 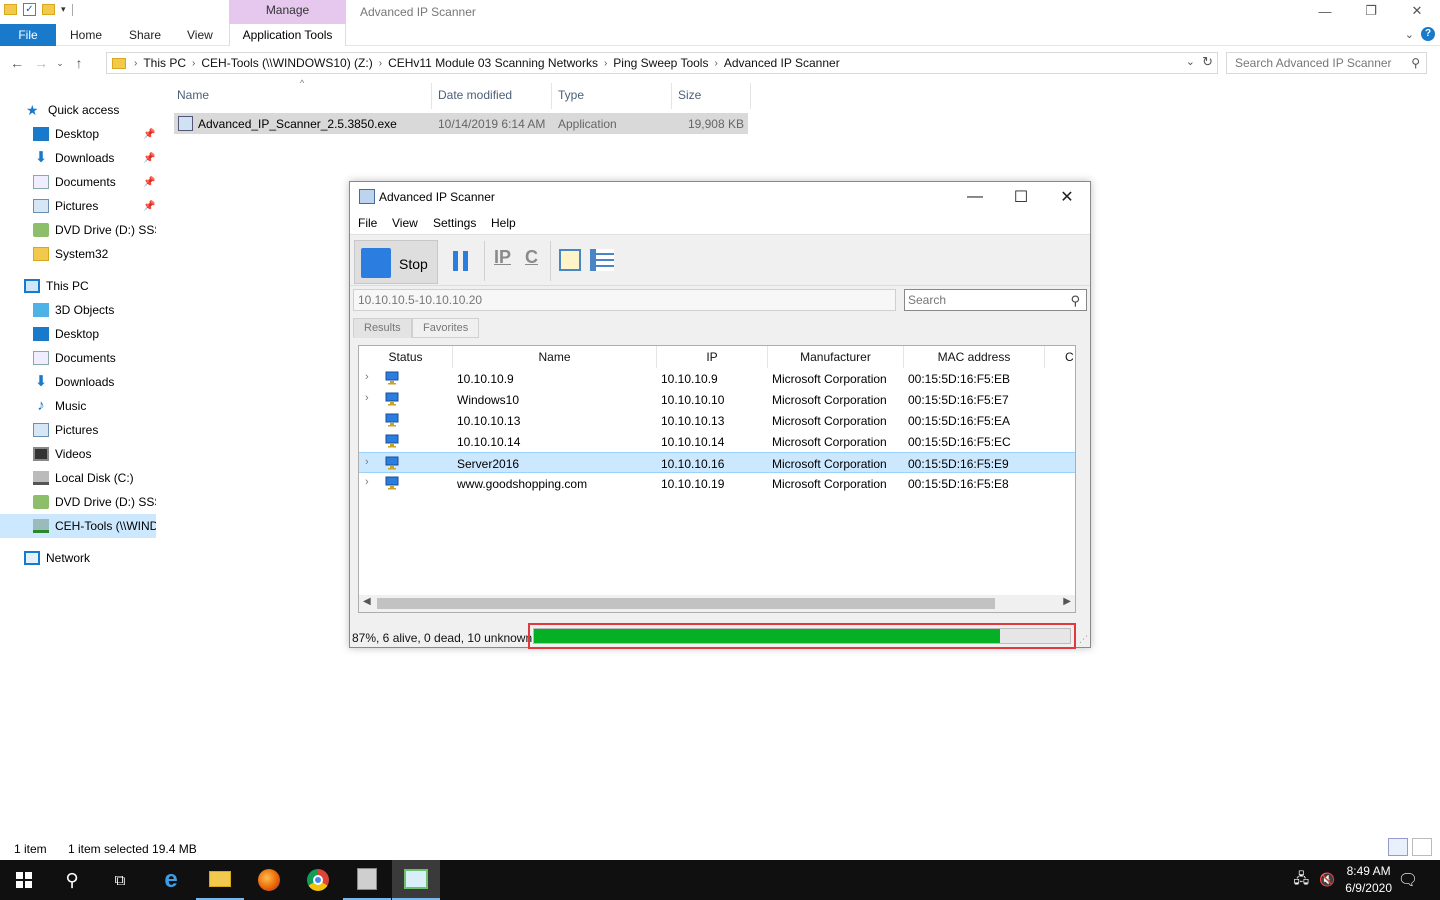 What do you see at coordinates (78, 454) in the screenshot?
I see `nav-videos: Videos` at bounding box center [78, 454].